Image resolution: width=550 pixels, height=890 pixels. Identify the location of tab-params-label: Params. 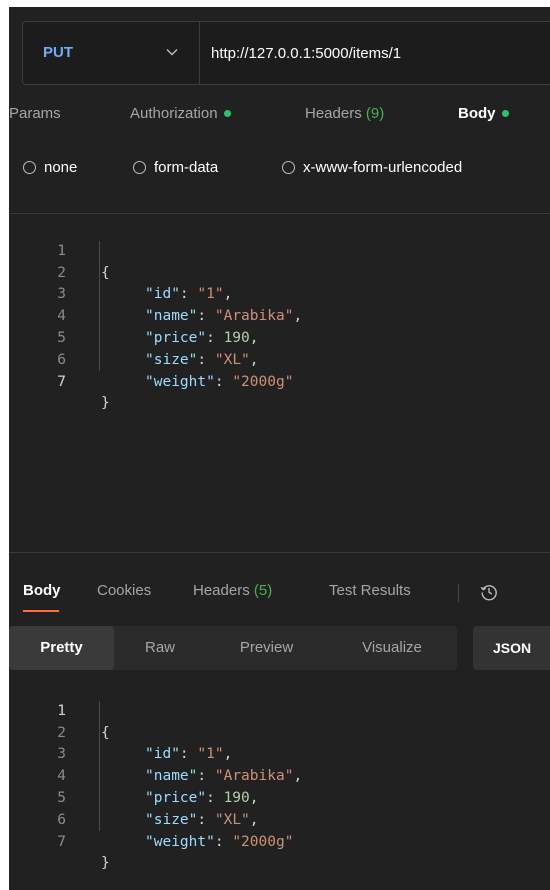
(35, 113).